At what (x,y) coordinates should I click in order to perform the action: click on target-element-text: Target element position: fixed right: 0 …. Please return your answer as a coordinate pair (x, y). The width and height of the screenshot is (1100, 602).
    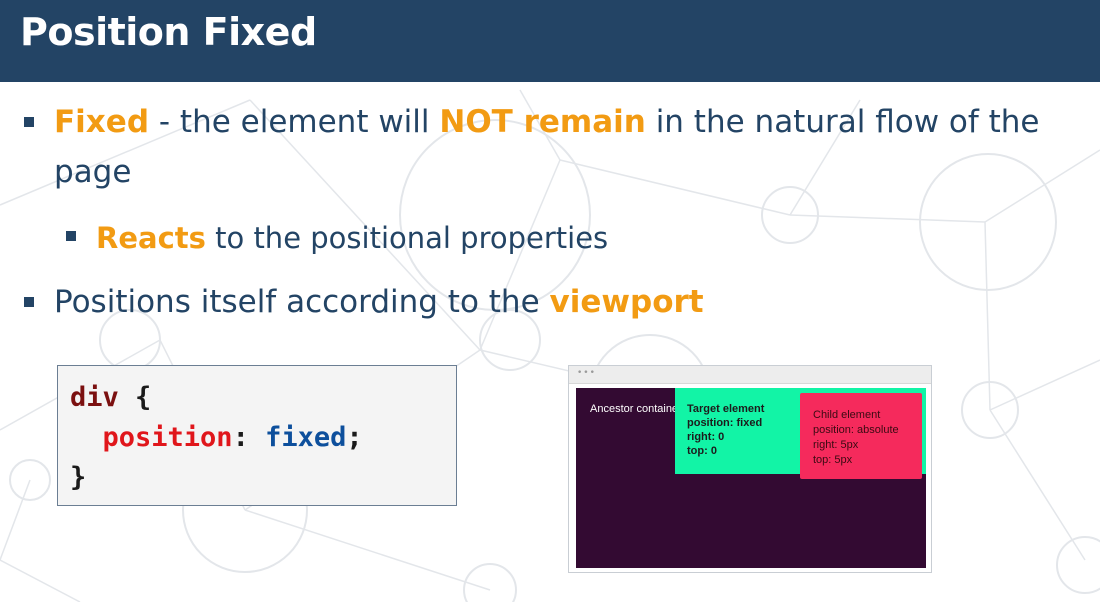
    Looking at the image, I should click on (725, 430).